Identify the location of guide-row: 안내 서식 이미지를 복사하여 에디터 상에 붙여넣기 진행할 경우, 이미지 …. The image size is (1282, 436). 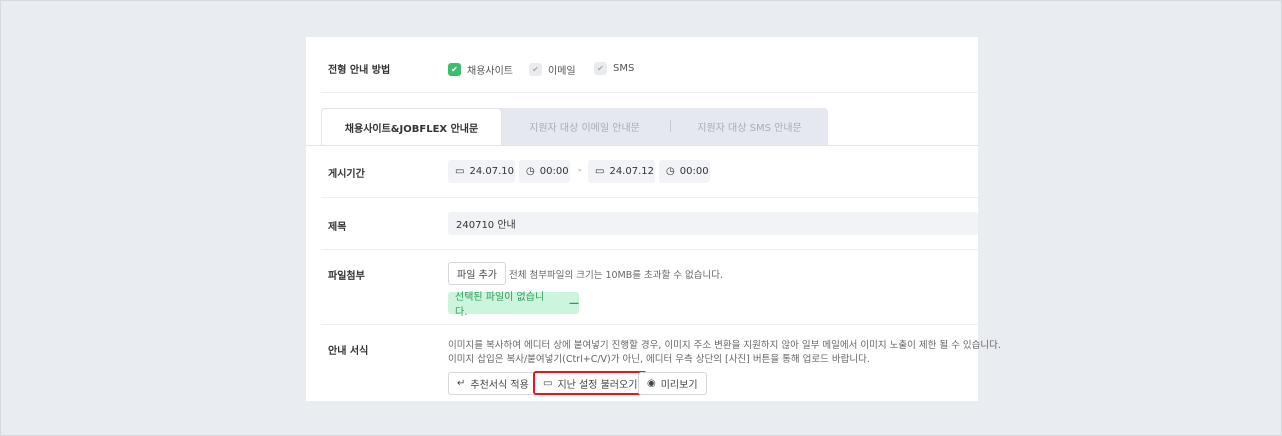
(661, 363).